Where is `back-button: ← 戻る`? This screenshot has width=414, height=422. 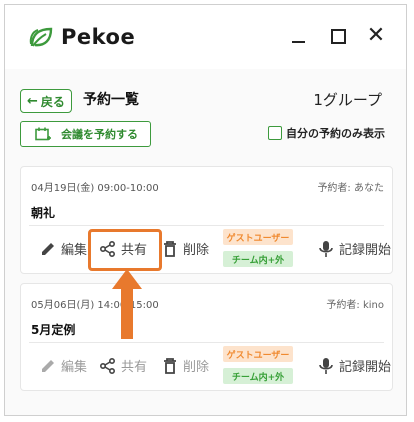 back-button: ← 戻る is located at coordinates (46, 101).